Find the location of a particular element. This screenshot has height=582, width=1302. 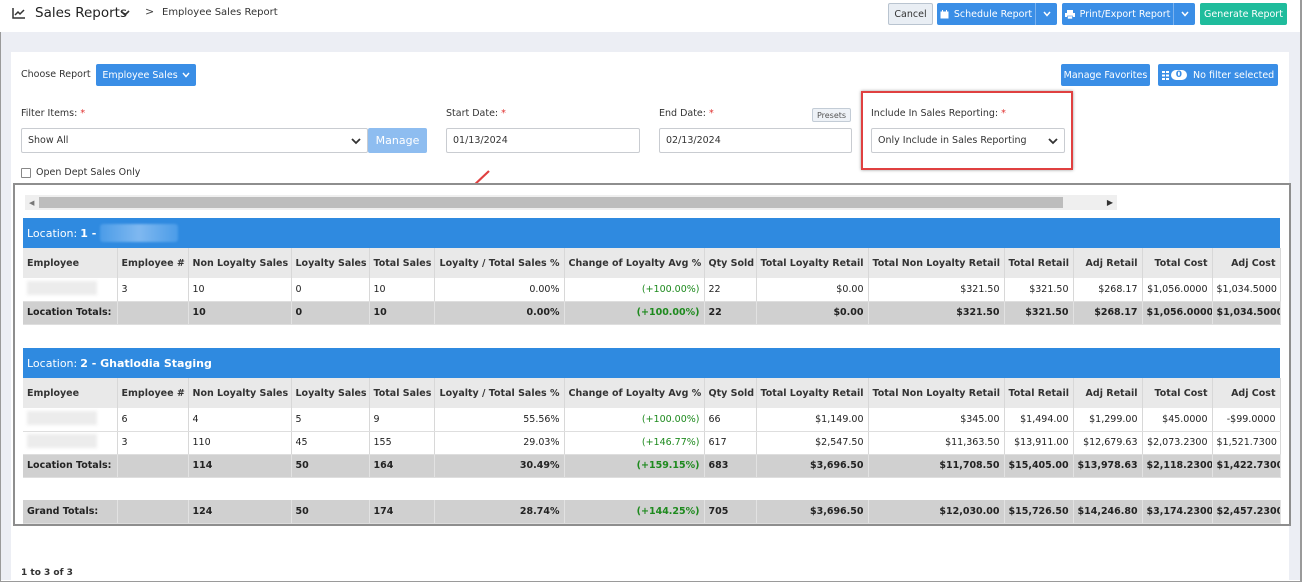

cell: 4 is located at coordinates (240, 420).